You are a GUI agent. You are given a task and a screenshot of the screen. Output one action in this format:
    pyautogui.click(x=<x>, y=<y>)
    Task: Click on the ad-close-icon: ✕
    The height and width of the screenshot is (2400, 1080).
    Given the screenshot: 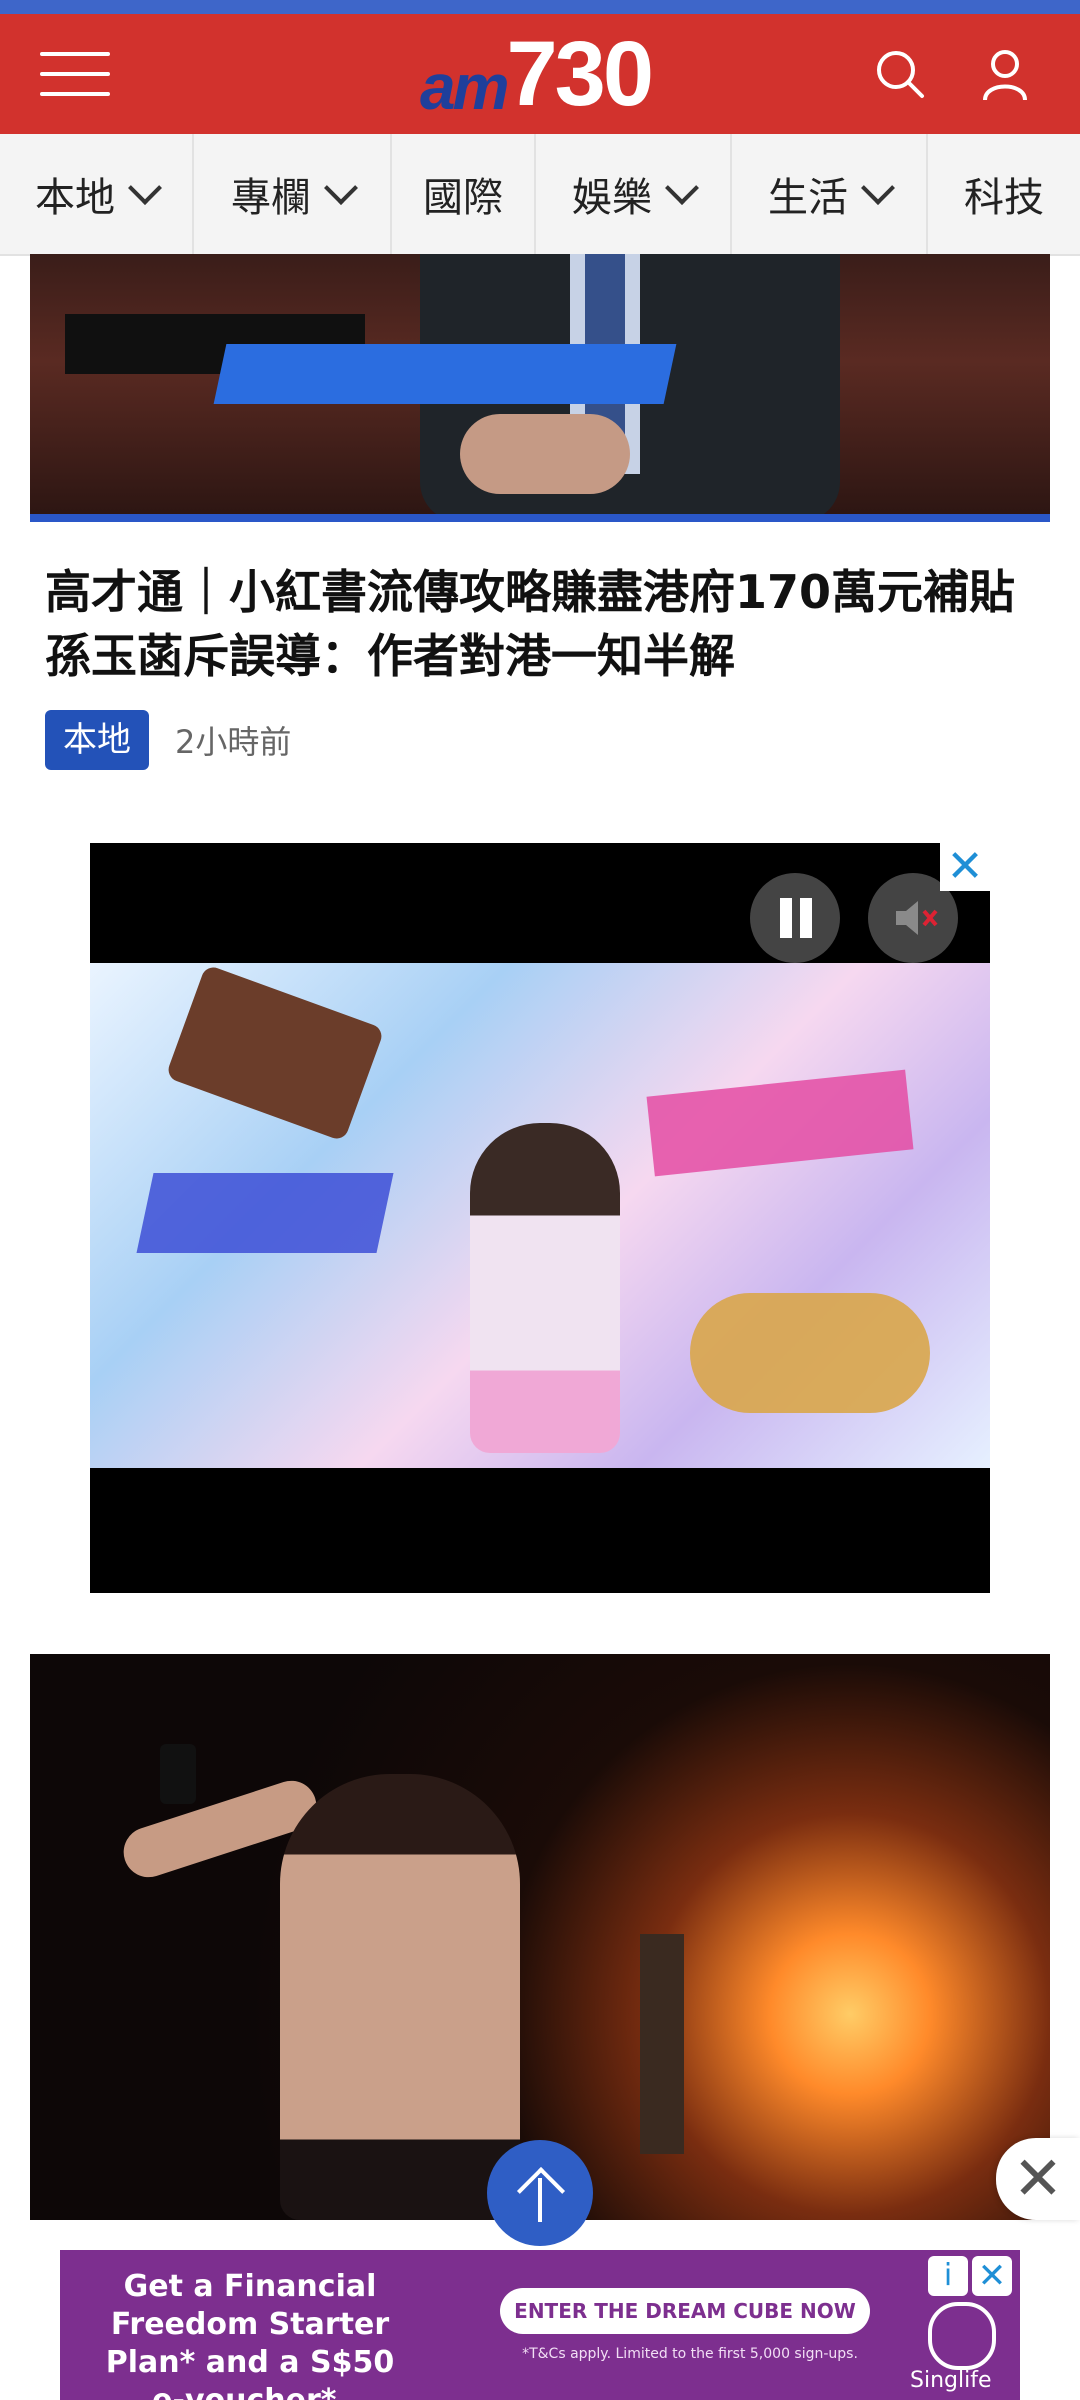 What is the action you would take?
    pyautogui.click(x=965, y=867)
    